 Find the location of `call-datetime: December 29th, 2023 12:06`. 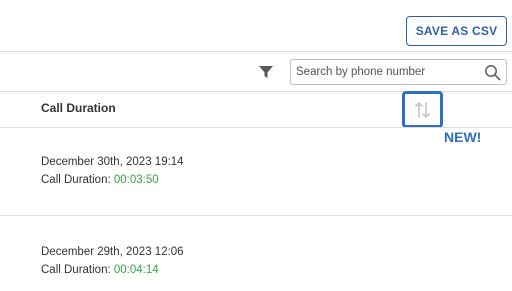

call-datetime: December 29th, 2023 12:06 is located at coordinates (112, 252).